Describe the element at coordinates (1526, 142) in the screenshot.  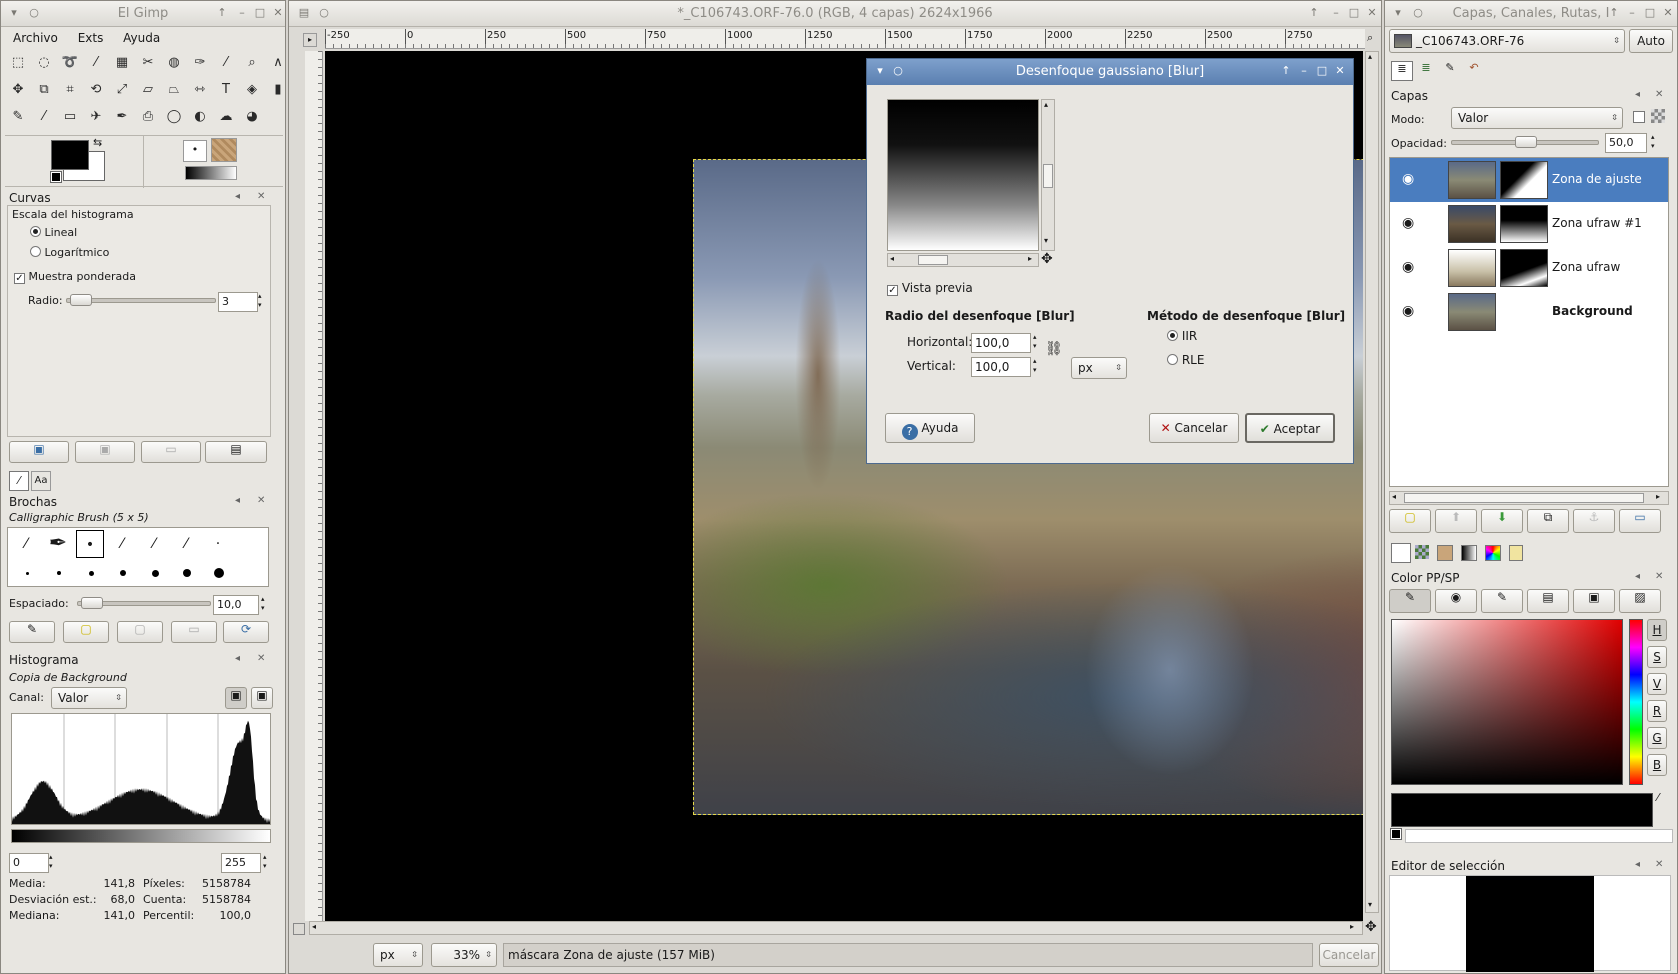
I see `opacity-slider-thumb` at that location.